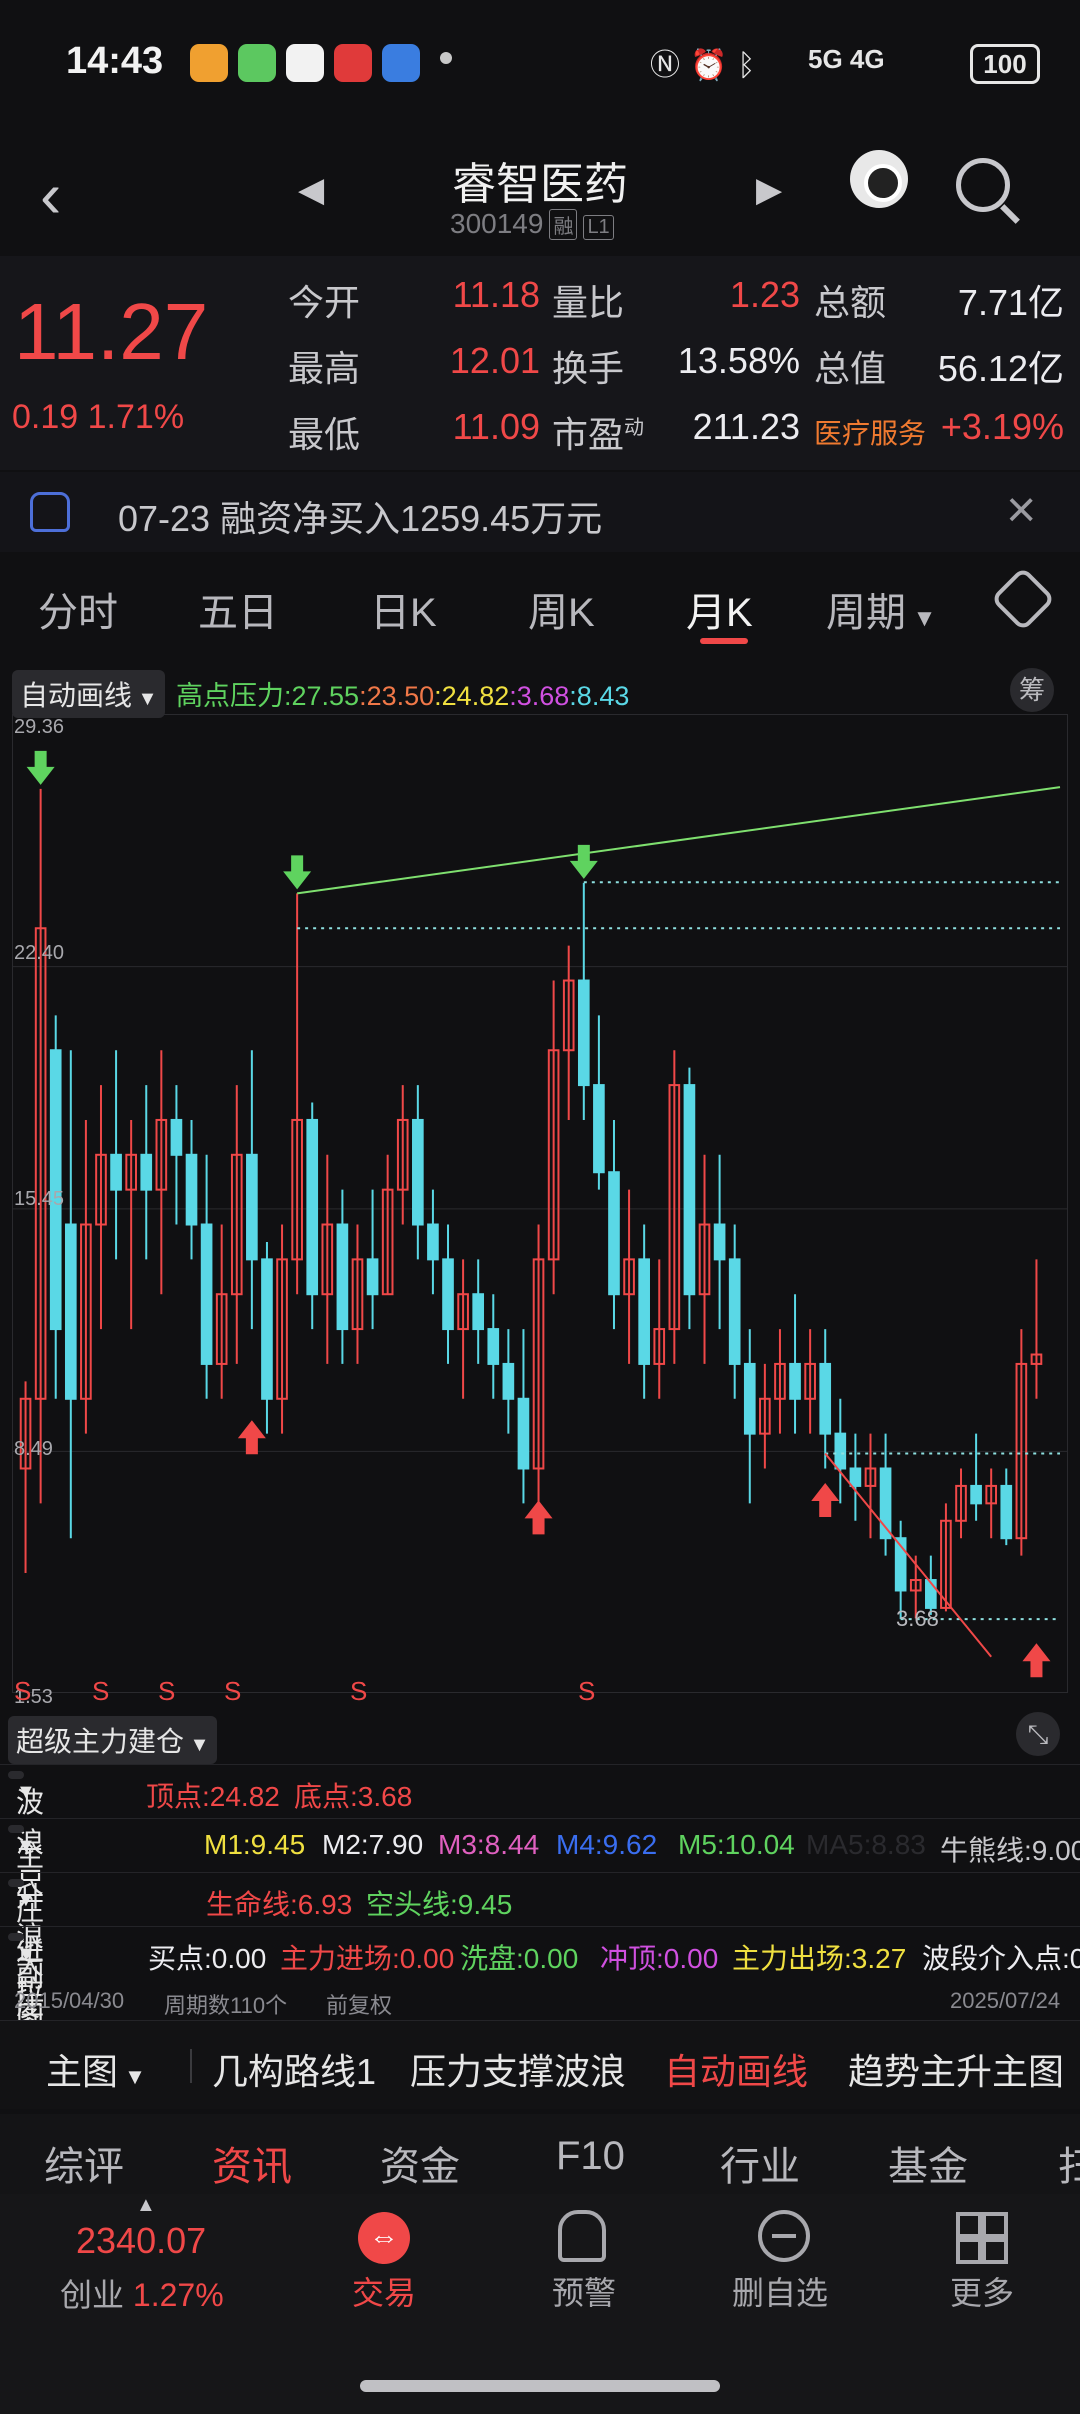 The width and height of the screenshot is (1080, 2414). What do you see at coordinates (956, 2069) in the screenshot?
I see `toolbar-item: 趋势主升主图` at bounding box center [956, 2069].